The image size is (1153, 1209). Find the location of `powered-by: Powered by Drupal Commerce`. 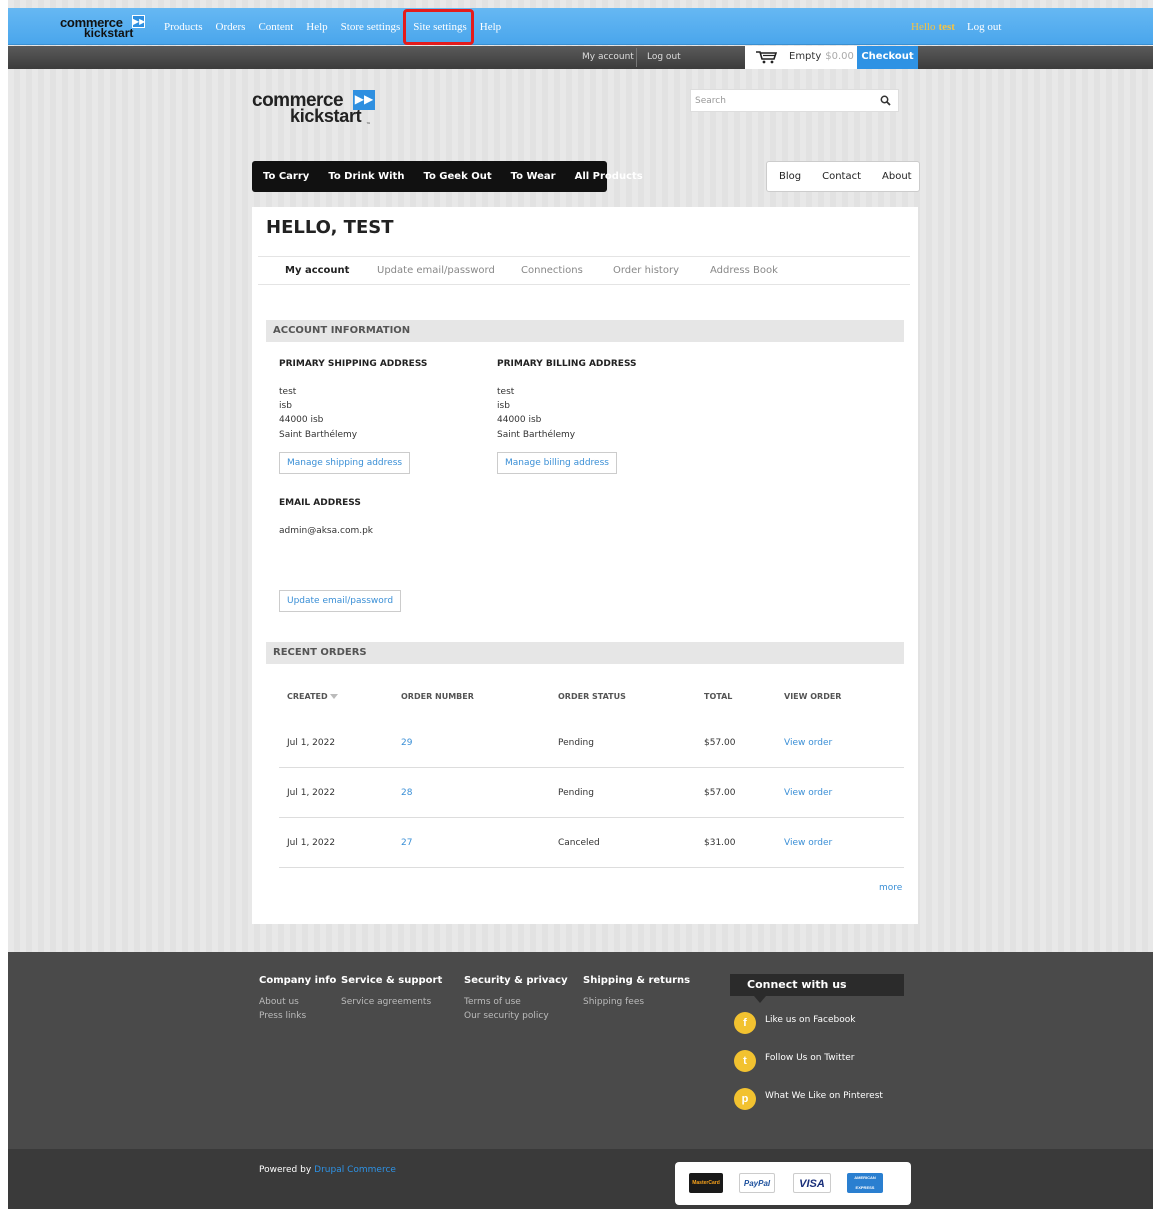

powered-by: Powered by Drupal Commerce is located at coordinates (327, 1170).